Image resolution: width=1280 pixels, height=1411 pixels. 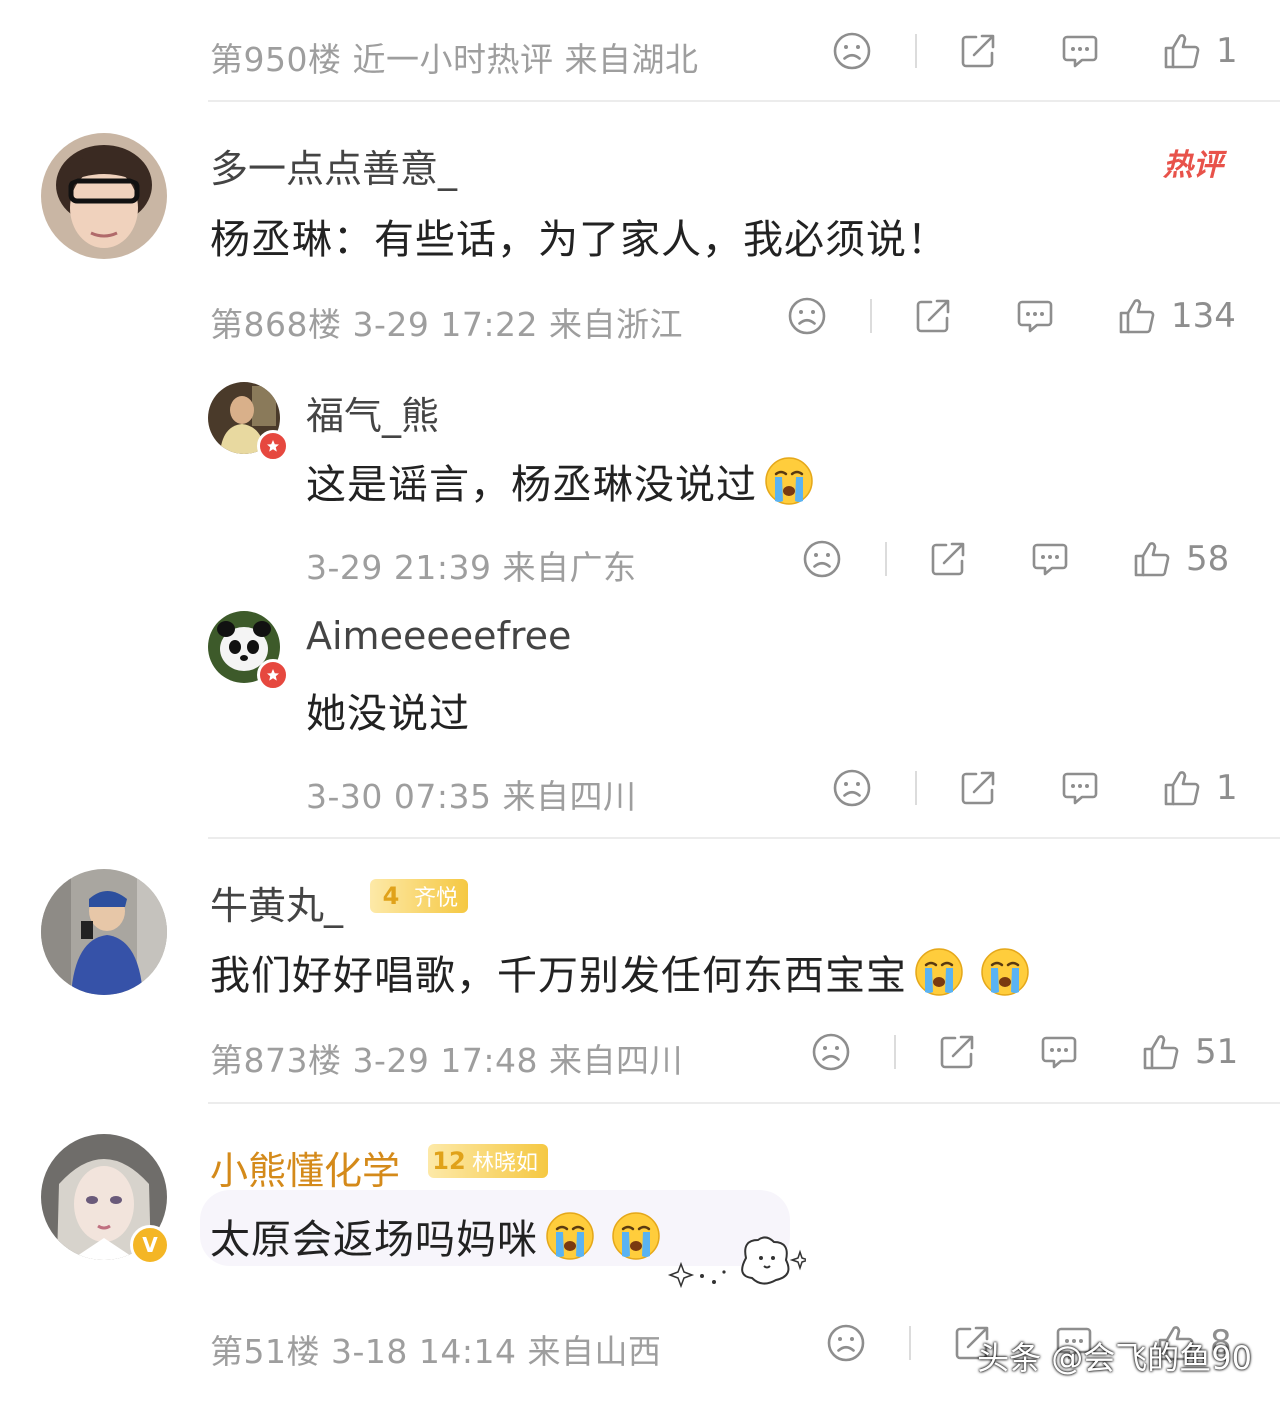 What do you see at coordinates (388, 714) in the screenshot?
I see `comment-text: 她没说过` at bounding box center [388, 714].